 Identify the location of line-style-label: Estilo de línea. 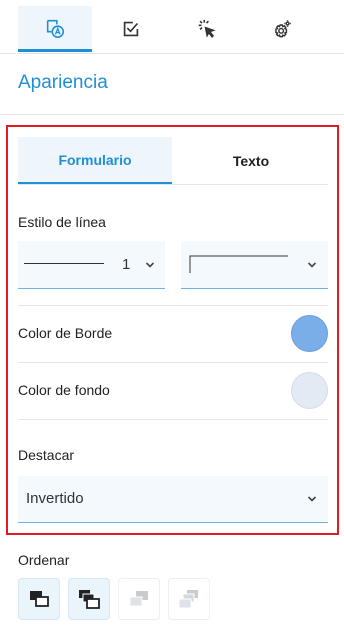
(62, 222).